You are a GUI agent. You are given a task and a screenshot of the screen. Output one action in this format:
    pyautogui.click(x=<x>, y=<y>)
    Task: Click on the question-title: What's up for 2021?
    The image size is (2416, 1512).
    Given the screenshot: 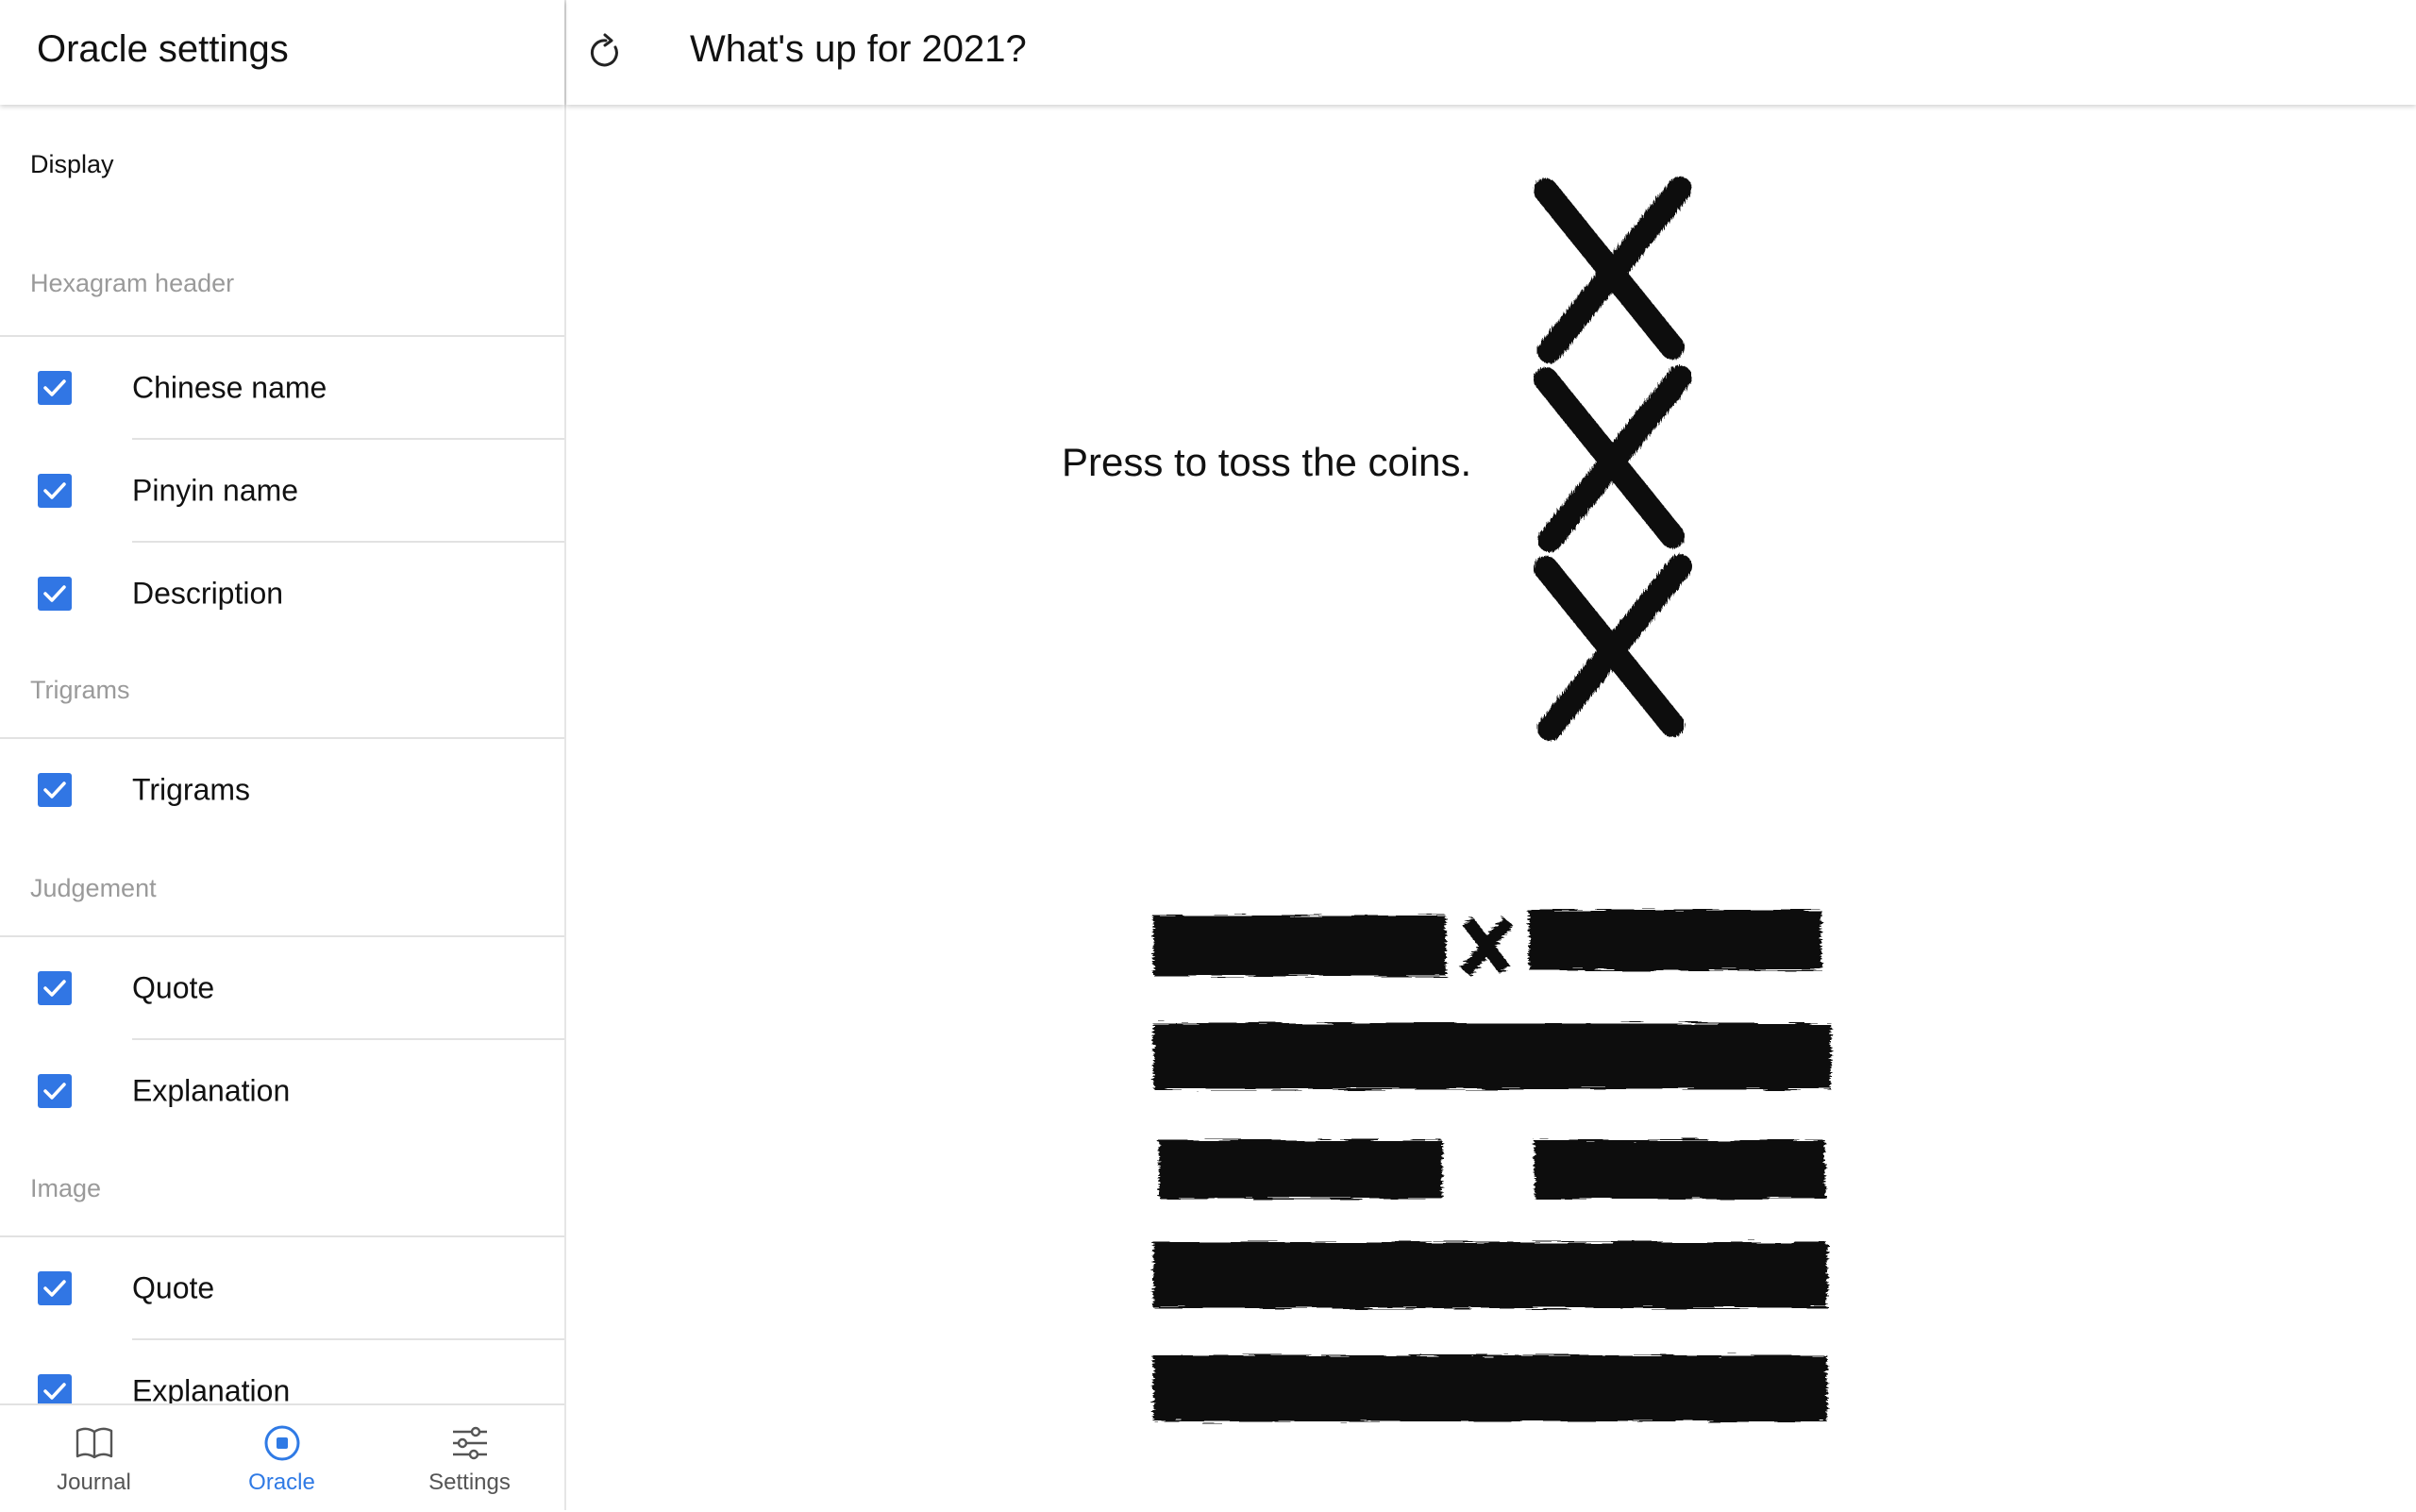 What is the action you would take?
    pyautogui.click(x=858, y=49)
    